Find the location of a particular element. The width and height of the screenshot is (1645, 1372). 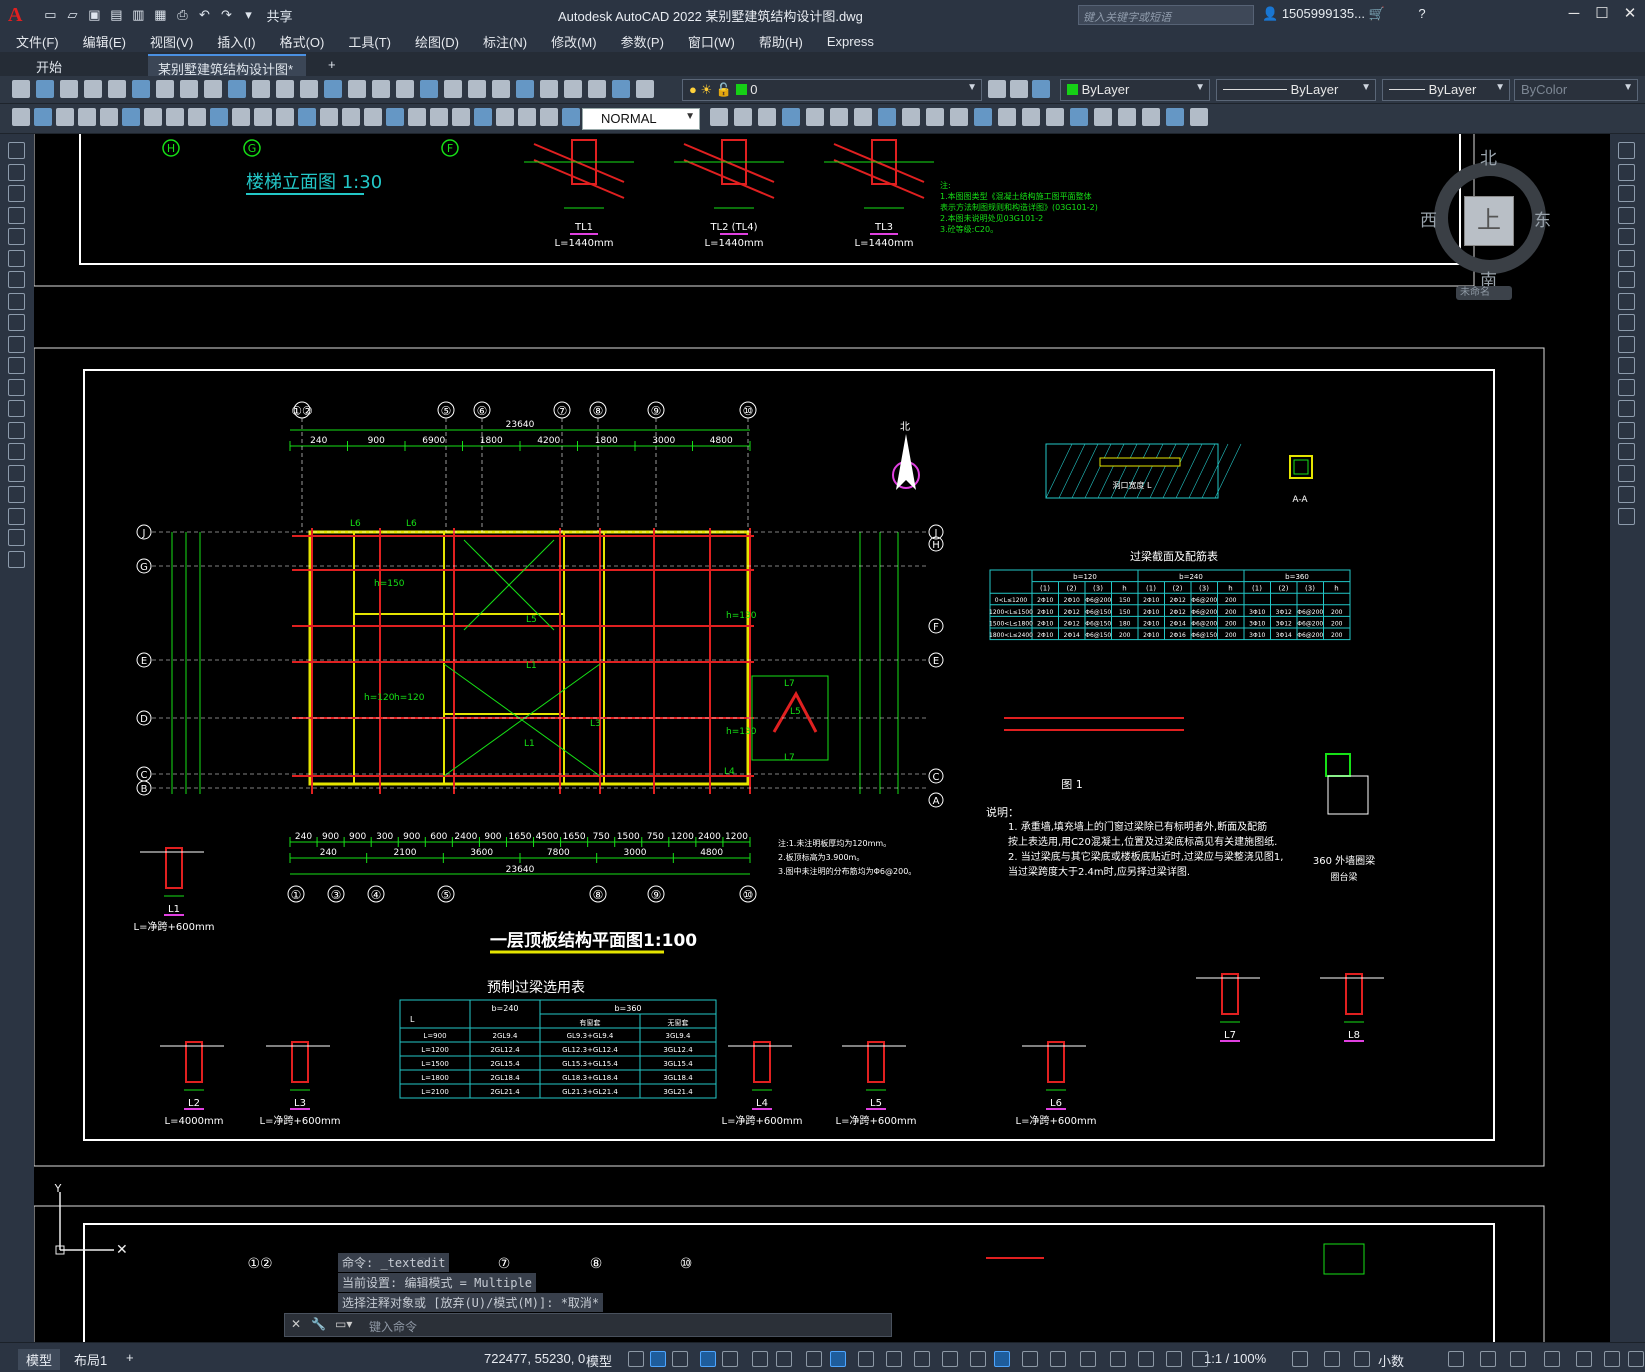

menu-item: 格式(O) is located at coordinates (302, 41).